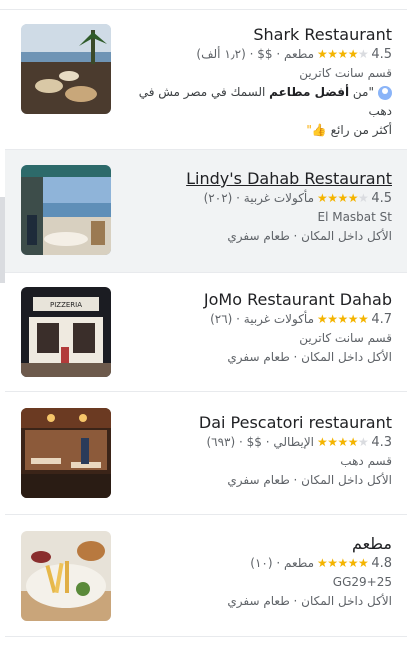  I want to click on rating-value: 4.3, so click(381, 442).